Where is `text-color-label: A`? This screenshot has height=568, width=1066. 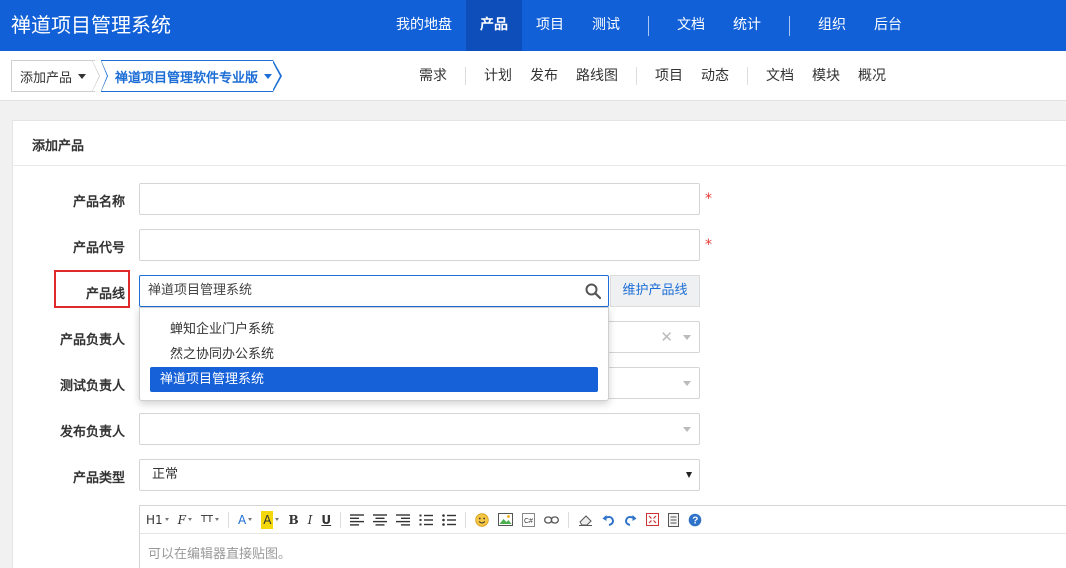 text-color-label: A is located at coordinates (242, 519).